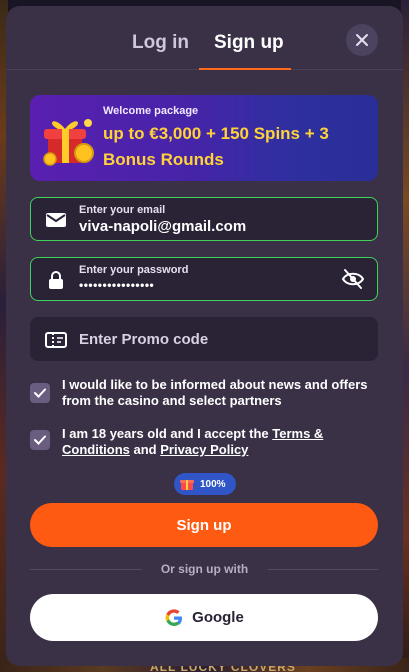  What do you see at coordinates (122, 210) in the screenshot?
I see `email-label: Enter your email` at bounding box center [122, 210].